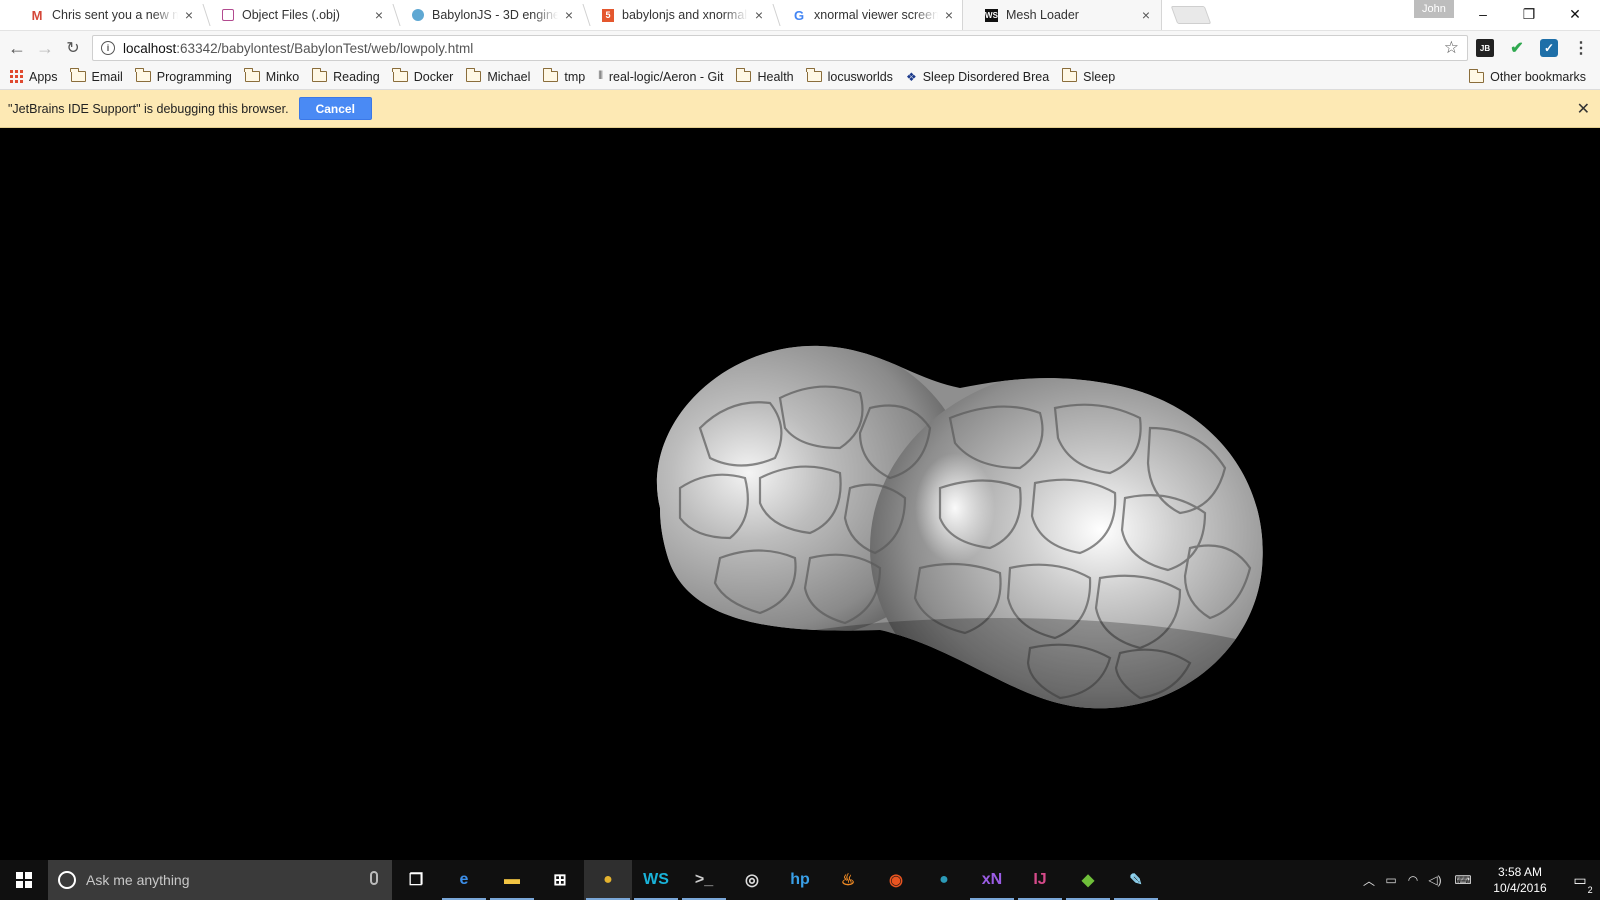  Describe the element at coordinates (37, 15) in the screenshot. I see `gmail-icon: M` at that location.